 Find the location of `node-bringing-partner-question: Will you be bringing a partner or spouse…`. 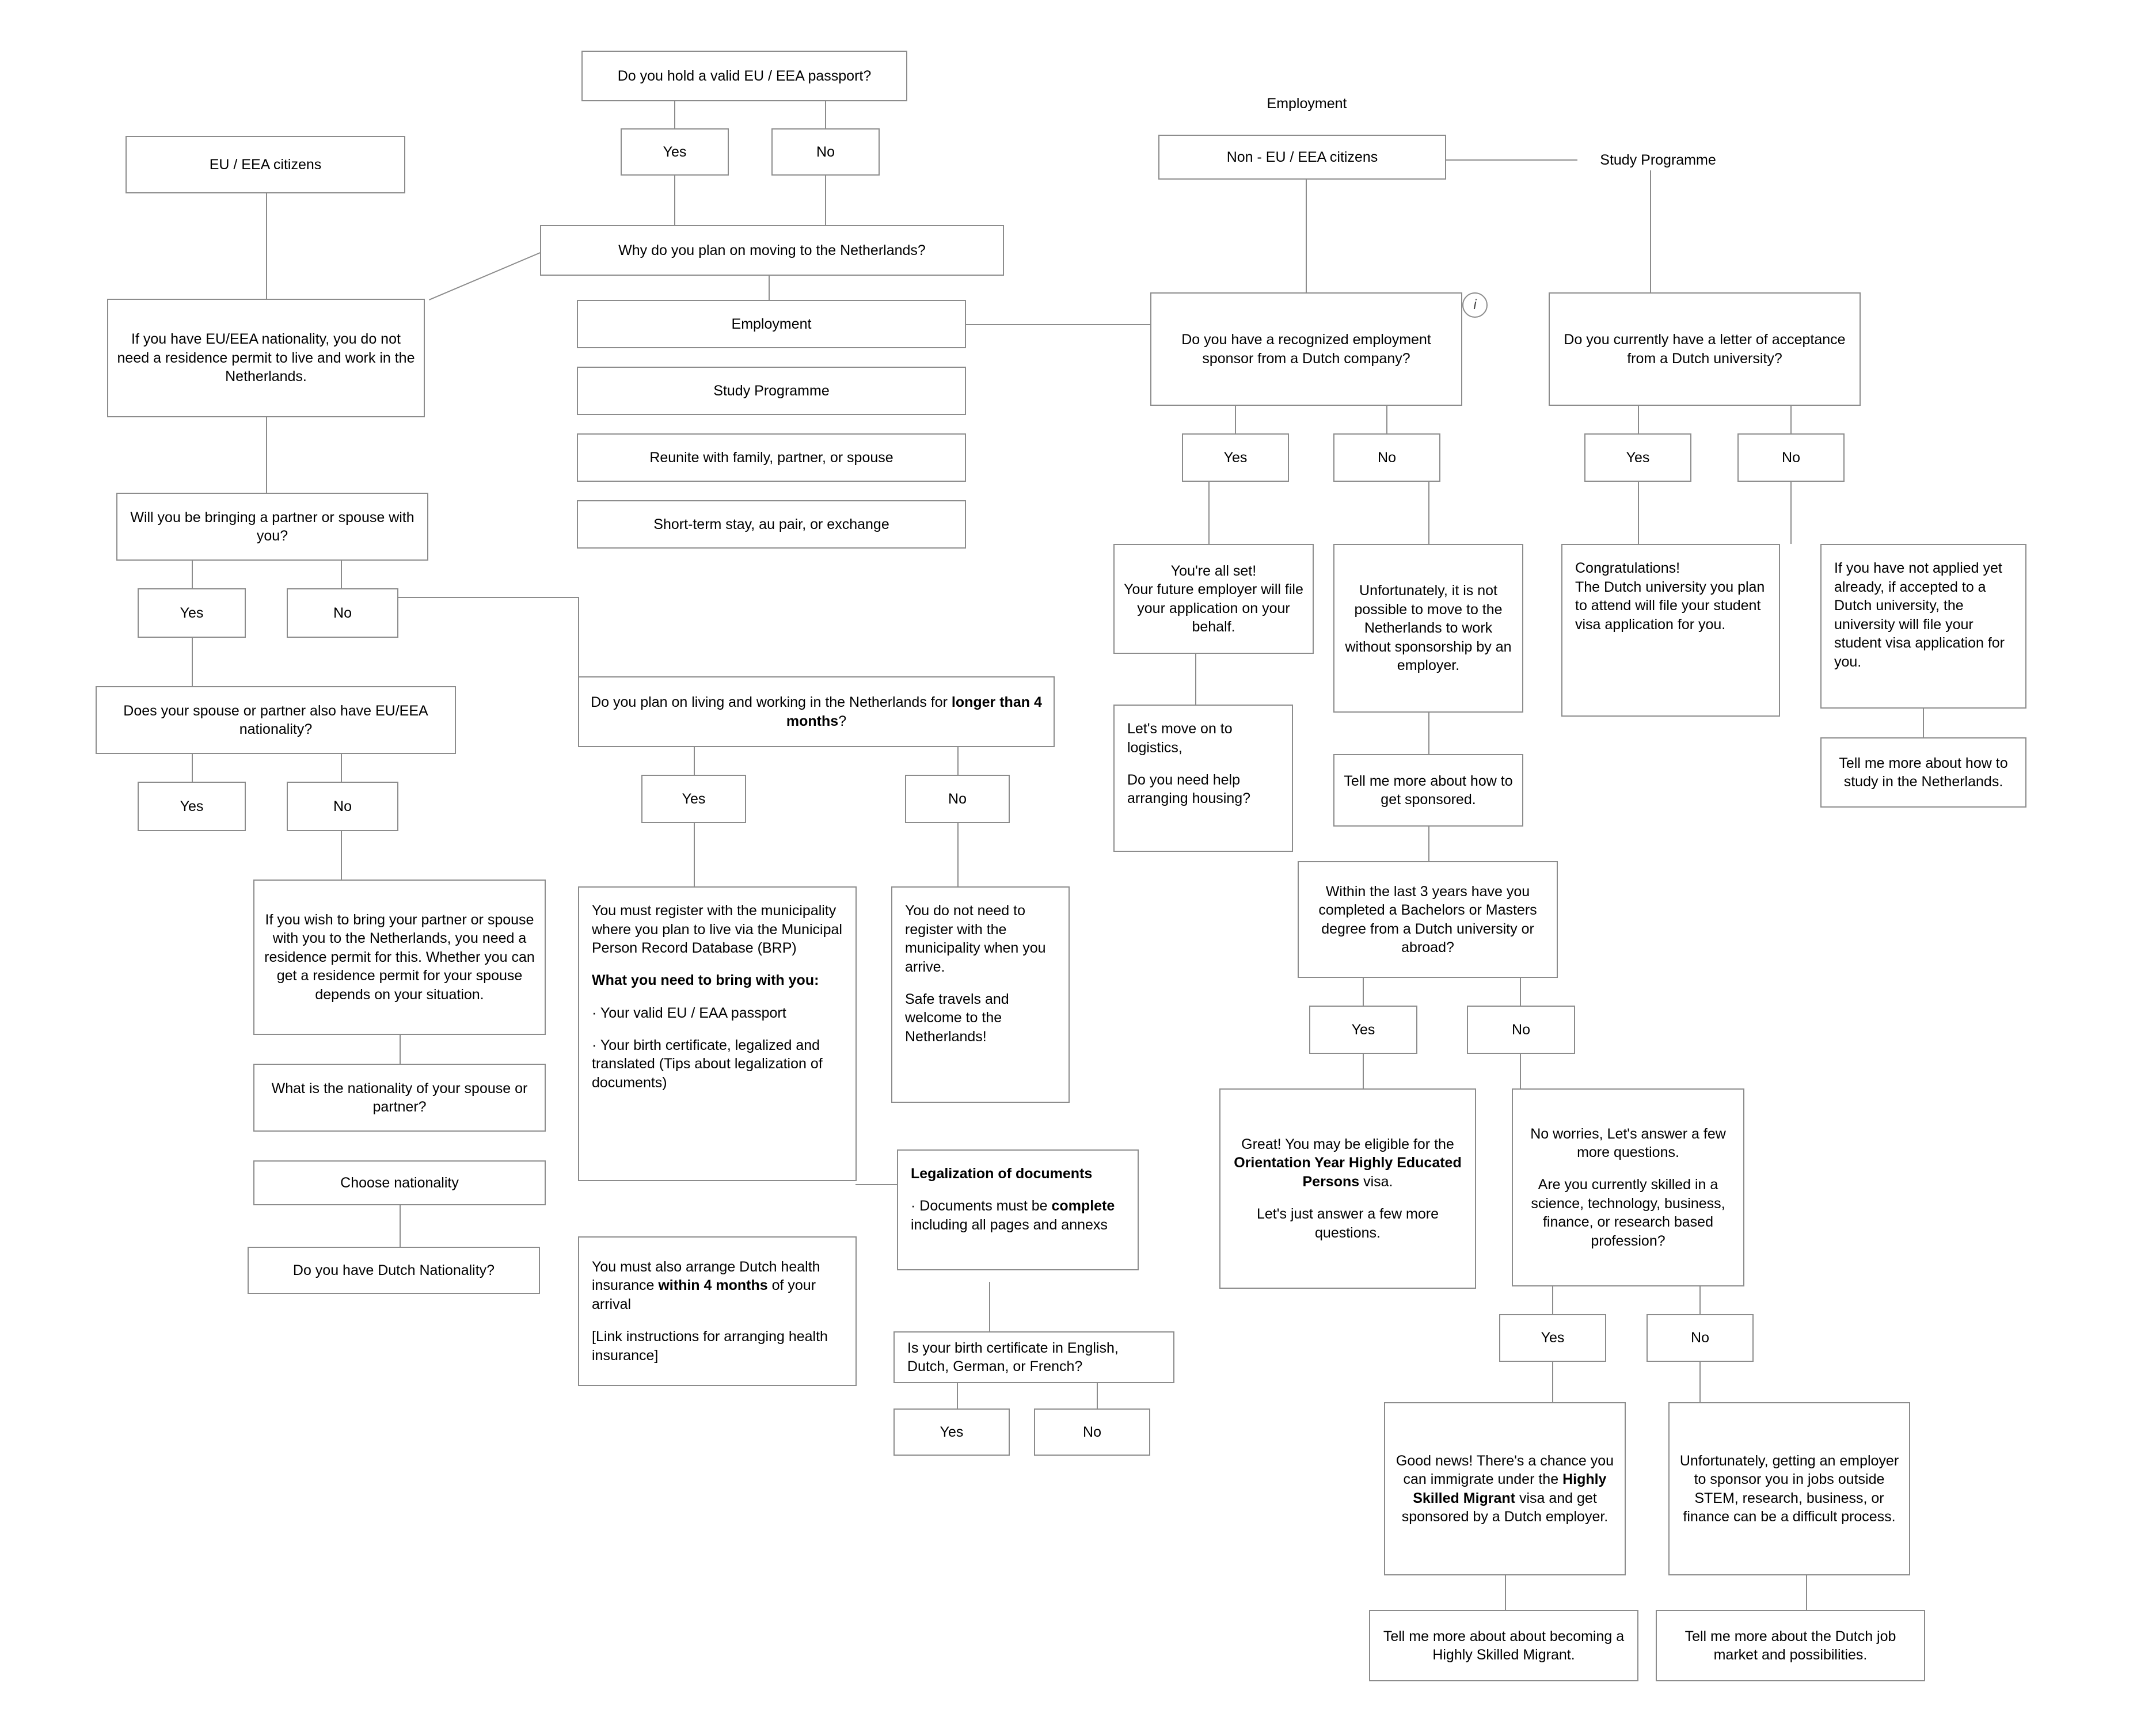

node-bringing-partner-question: Will you be bringing a partner or spouse… is located at coordinates (272, 527).